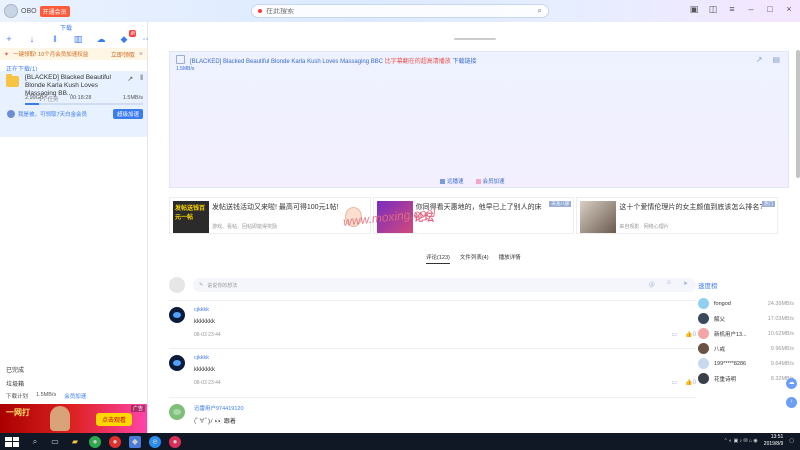 The height and width of the screenshot is (450, 800). I want to click on scrollbar, so click(798, 114).